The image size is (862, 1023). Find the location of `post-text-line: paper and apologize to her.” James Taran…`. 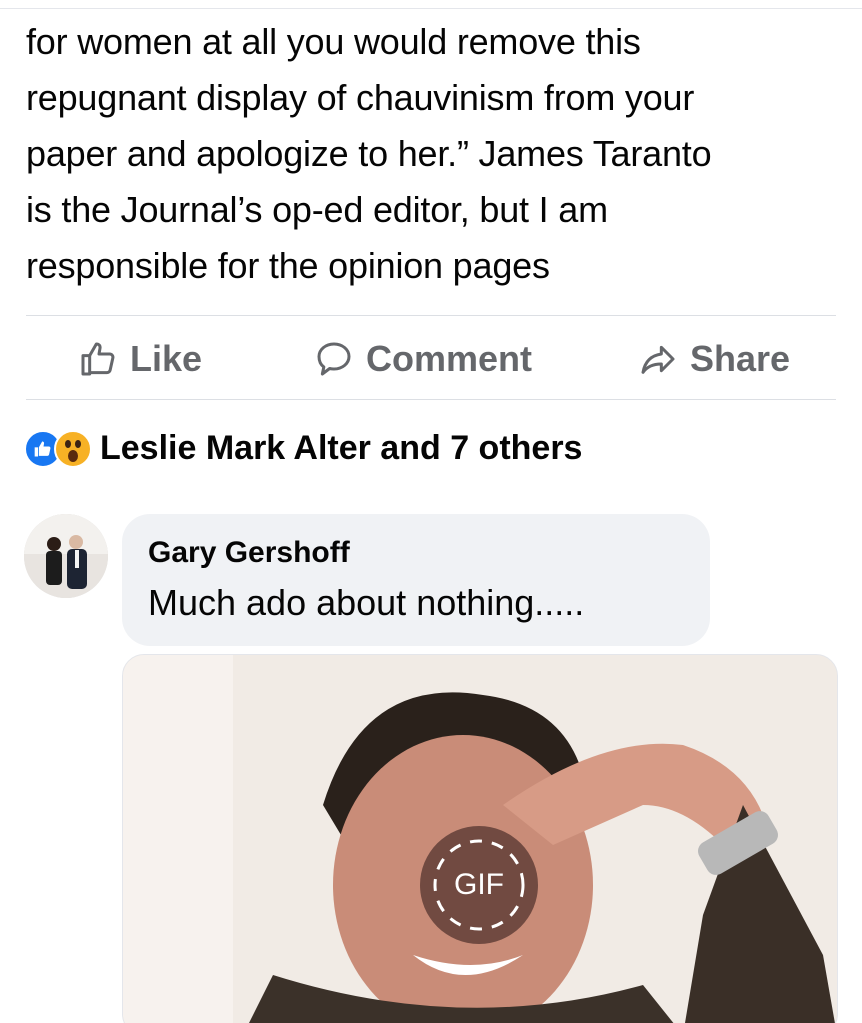

post-text-line: paper and apologize to her.” James Taran… is located at coordinates (369, 153).